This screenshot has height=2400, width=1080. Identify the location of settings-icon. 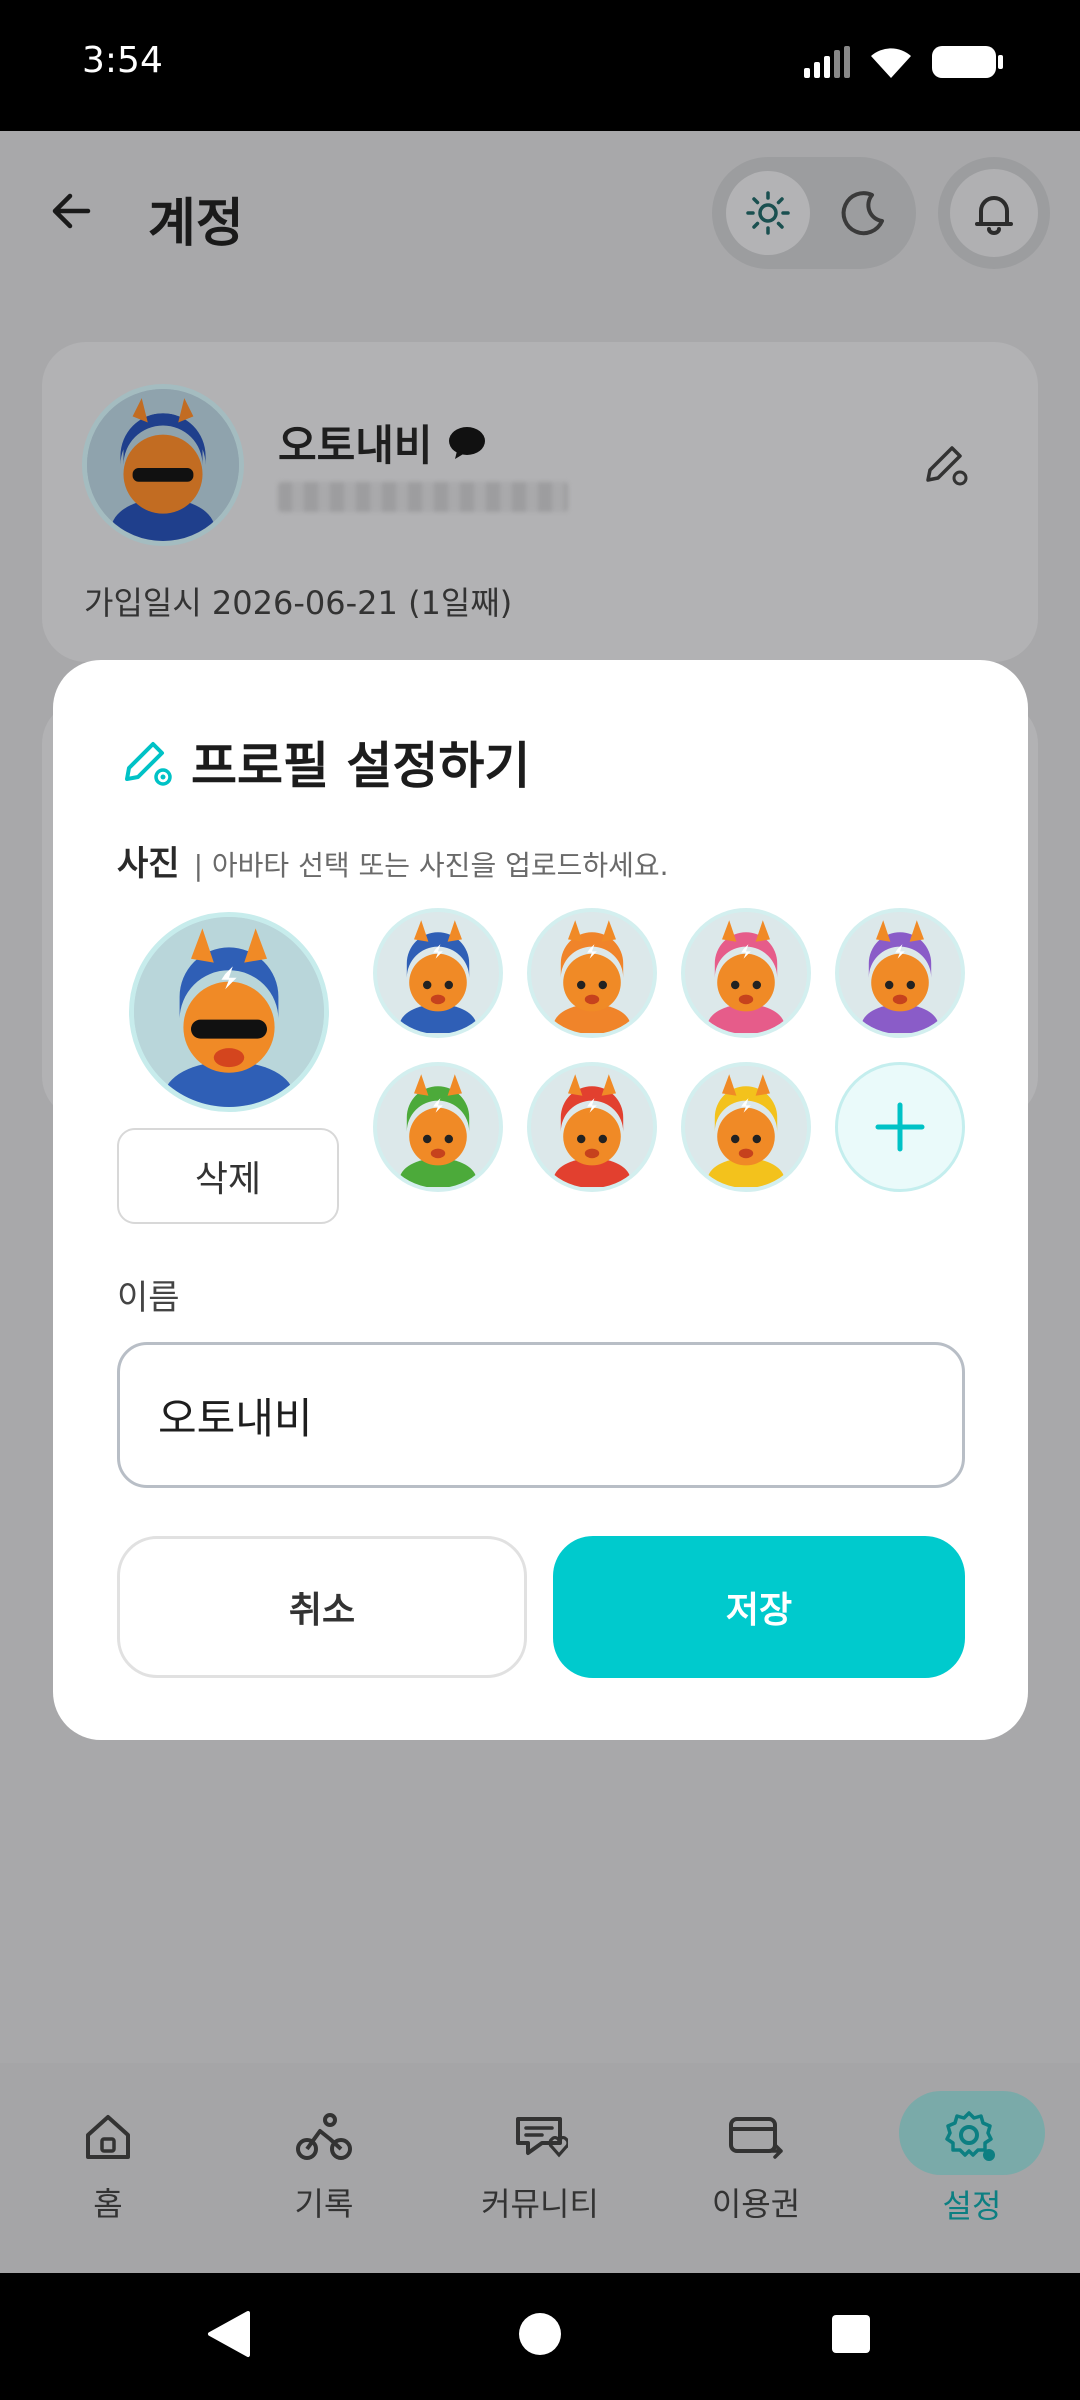
(970, 2136).